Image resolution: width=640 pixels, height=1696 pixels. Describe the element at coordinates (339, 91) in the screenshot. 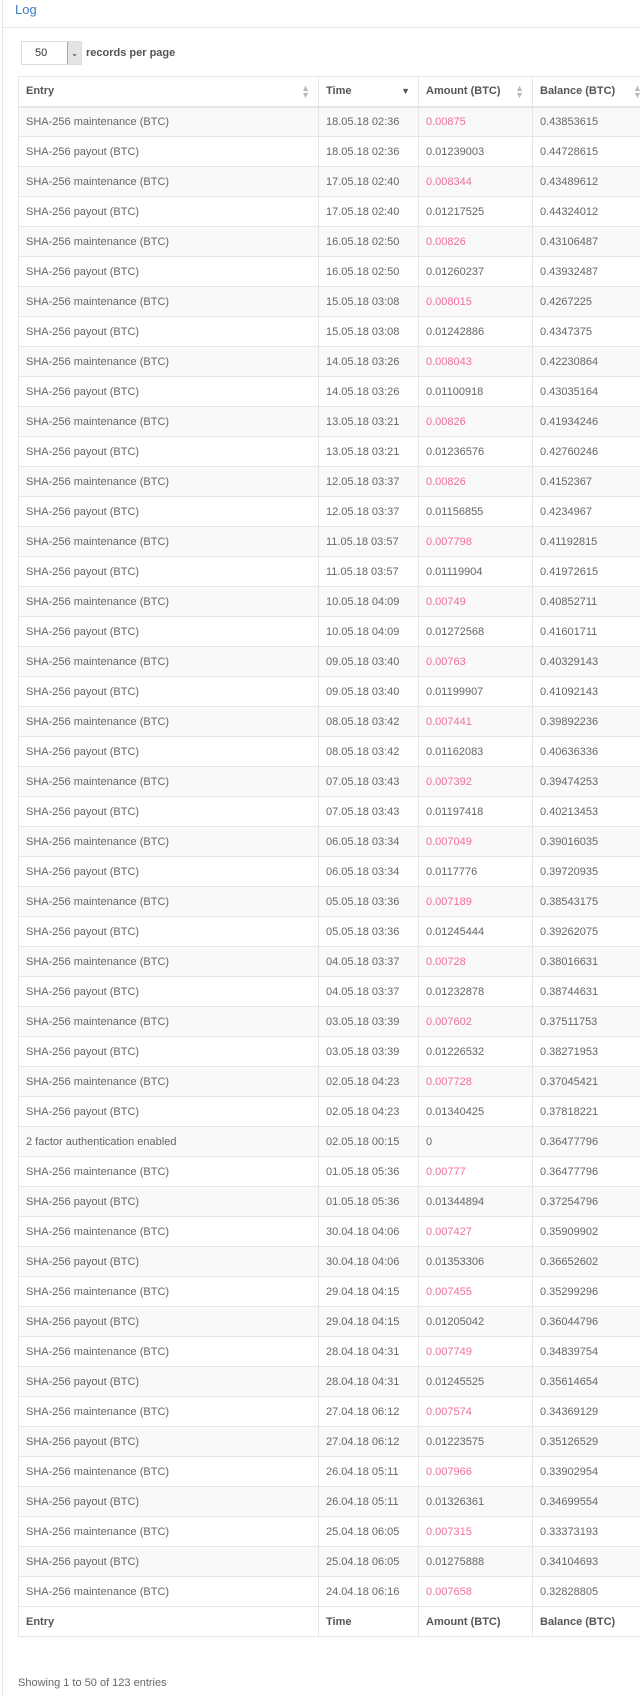

I see `header-label: Time` at that location.